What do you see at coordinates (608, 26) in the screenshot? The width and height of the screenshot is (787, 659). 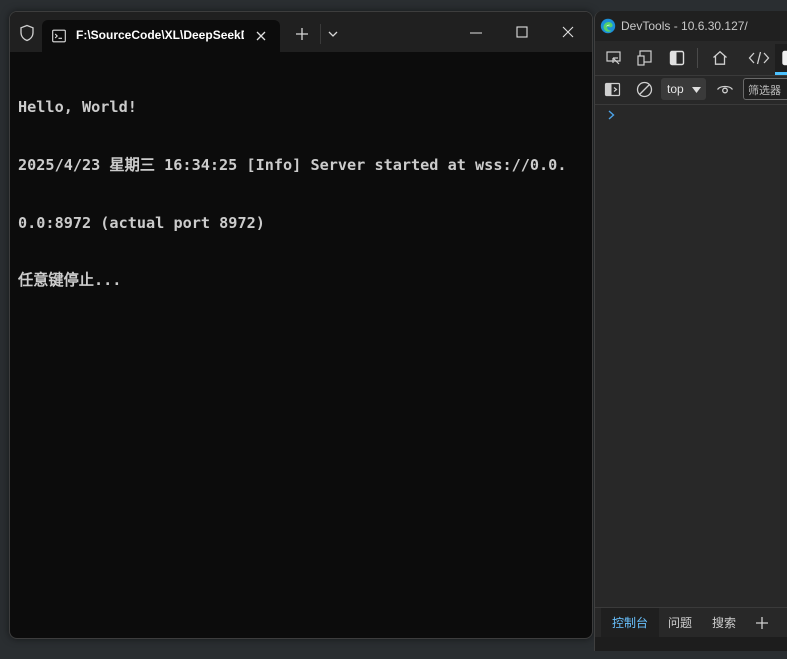 I see `edge-logo-icon` at bounding box center [608, 26].